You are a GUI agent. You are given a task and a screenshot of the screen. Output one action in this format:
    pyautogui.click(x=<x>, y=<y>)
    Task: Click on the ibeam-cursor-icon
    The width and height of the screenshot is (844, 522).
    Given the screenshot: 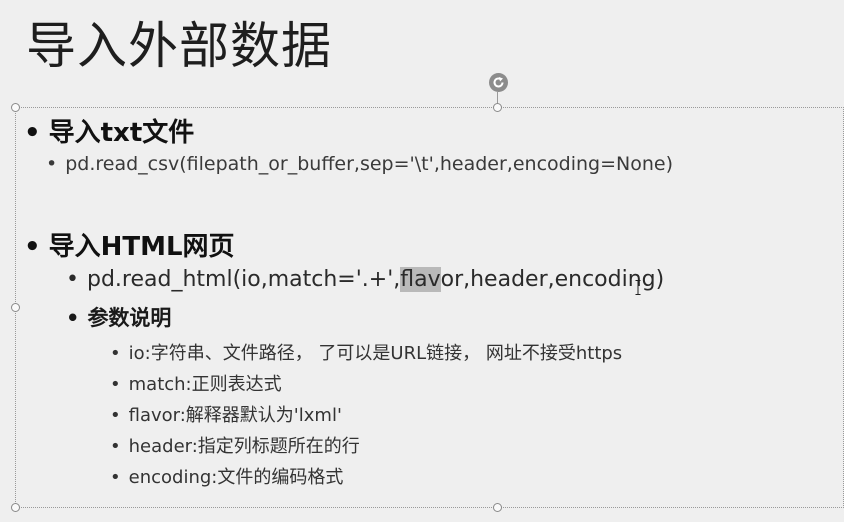 What is the action you would take?
    pyautogui.click(x=638, y=287)
    